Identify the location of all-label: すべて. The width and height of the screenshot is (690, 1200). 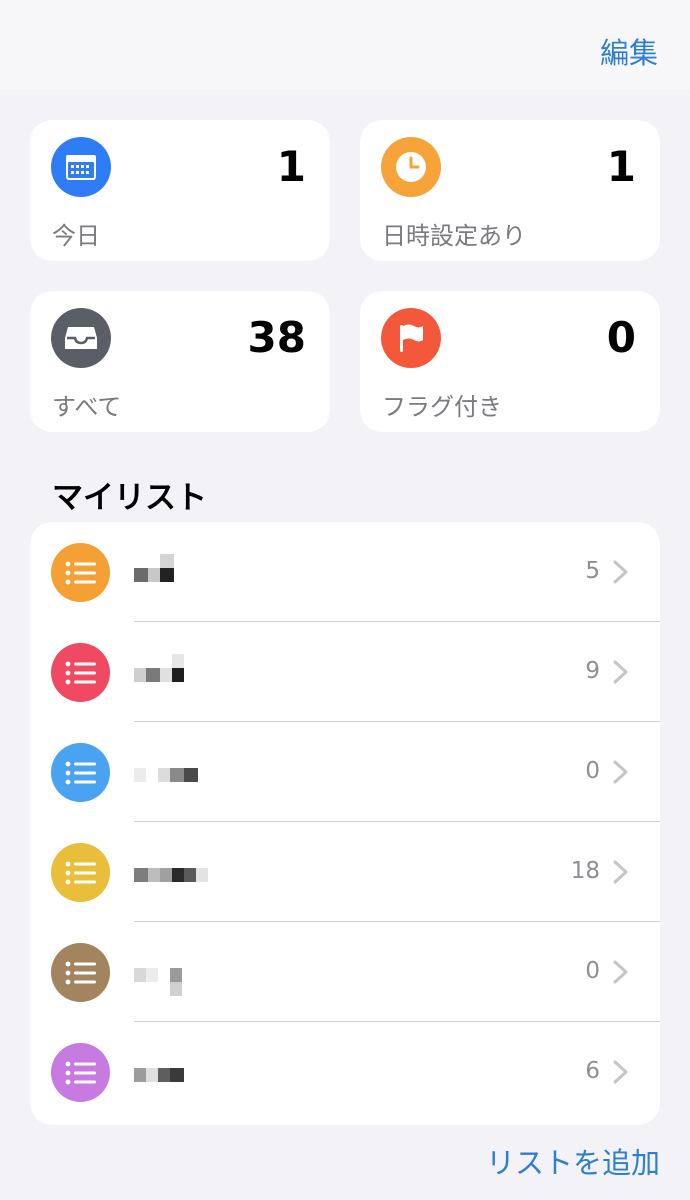
(87, 407).